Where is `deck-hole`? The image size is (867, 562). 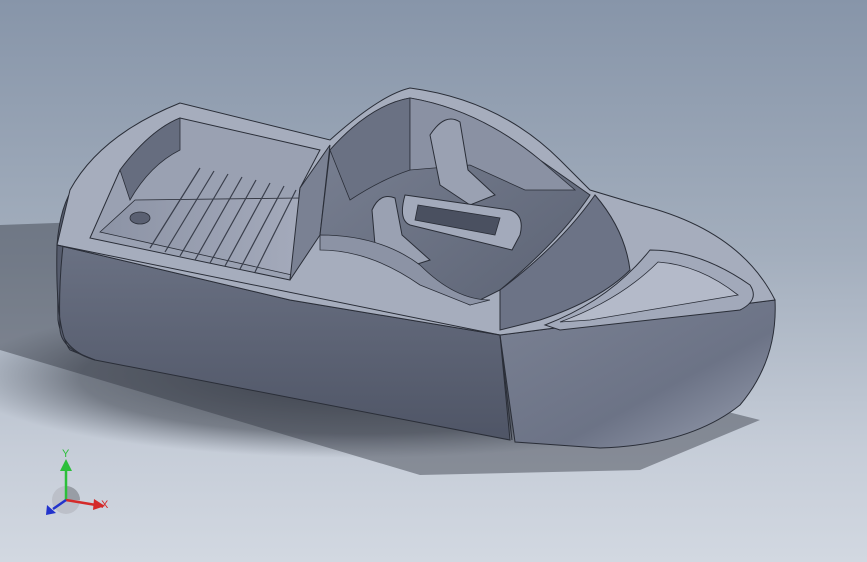
deck-hole is located at coordinates (140, 218).